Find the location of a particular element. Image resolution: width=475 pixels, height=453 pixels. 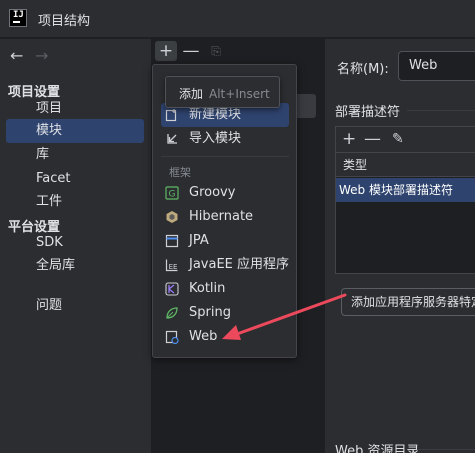

spring-leaf-icon is located at coordinates (172, 313).